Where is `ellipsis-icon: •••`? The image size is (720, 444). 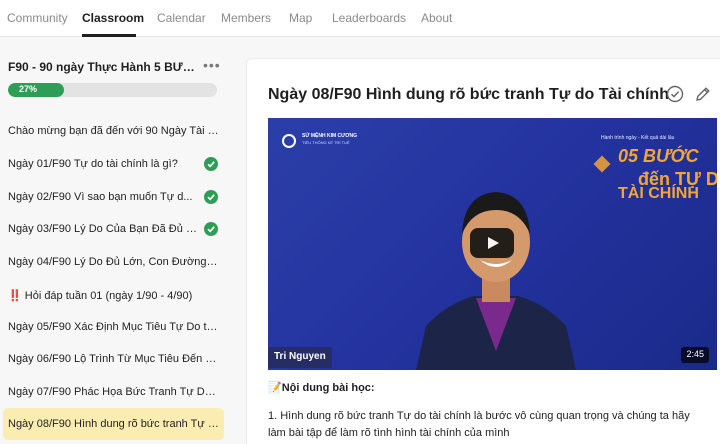 ellipsis-icon: ••• is located at coordinates (212, 65).